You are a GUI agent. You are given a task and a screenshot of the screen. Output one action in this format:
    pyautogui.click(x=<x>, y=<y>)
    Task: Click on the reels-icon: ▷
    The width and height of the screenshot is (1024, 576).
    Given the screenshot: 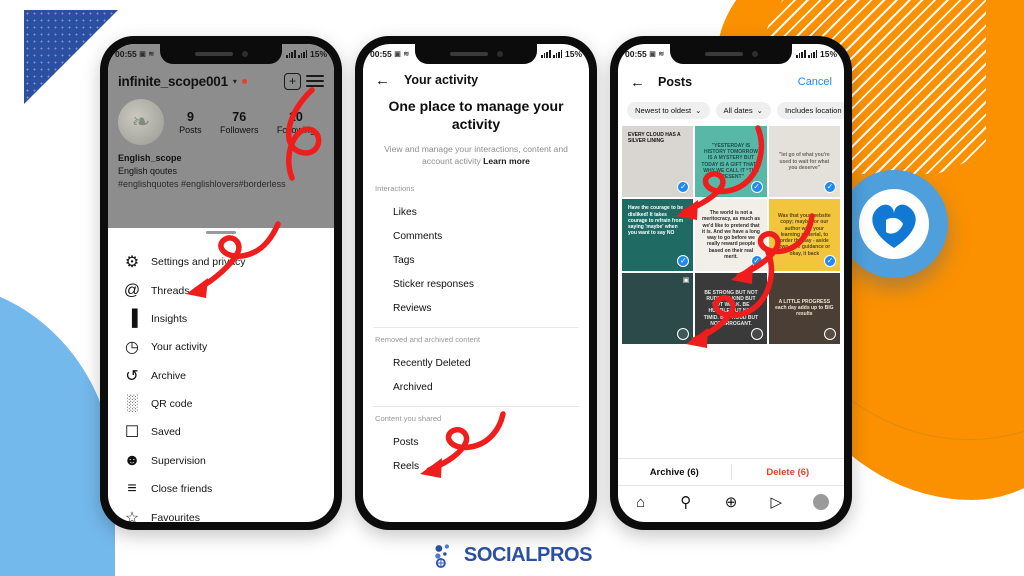 What is the action you would take?
    pyautogui.click(x=776, y=502)
    